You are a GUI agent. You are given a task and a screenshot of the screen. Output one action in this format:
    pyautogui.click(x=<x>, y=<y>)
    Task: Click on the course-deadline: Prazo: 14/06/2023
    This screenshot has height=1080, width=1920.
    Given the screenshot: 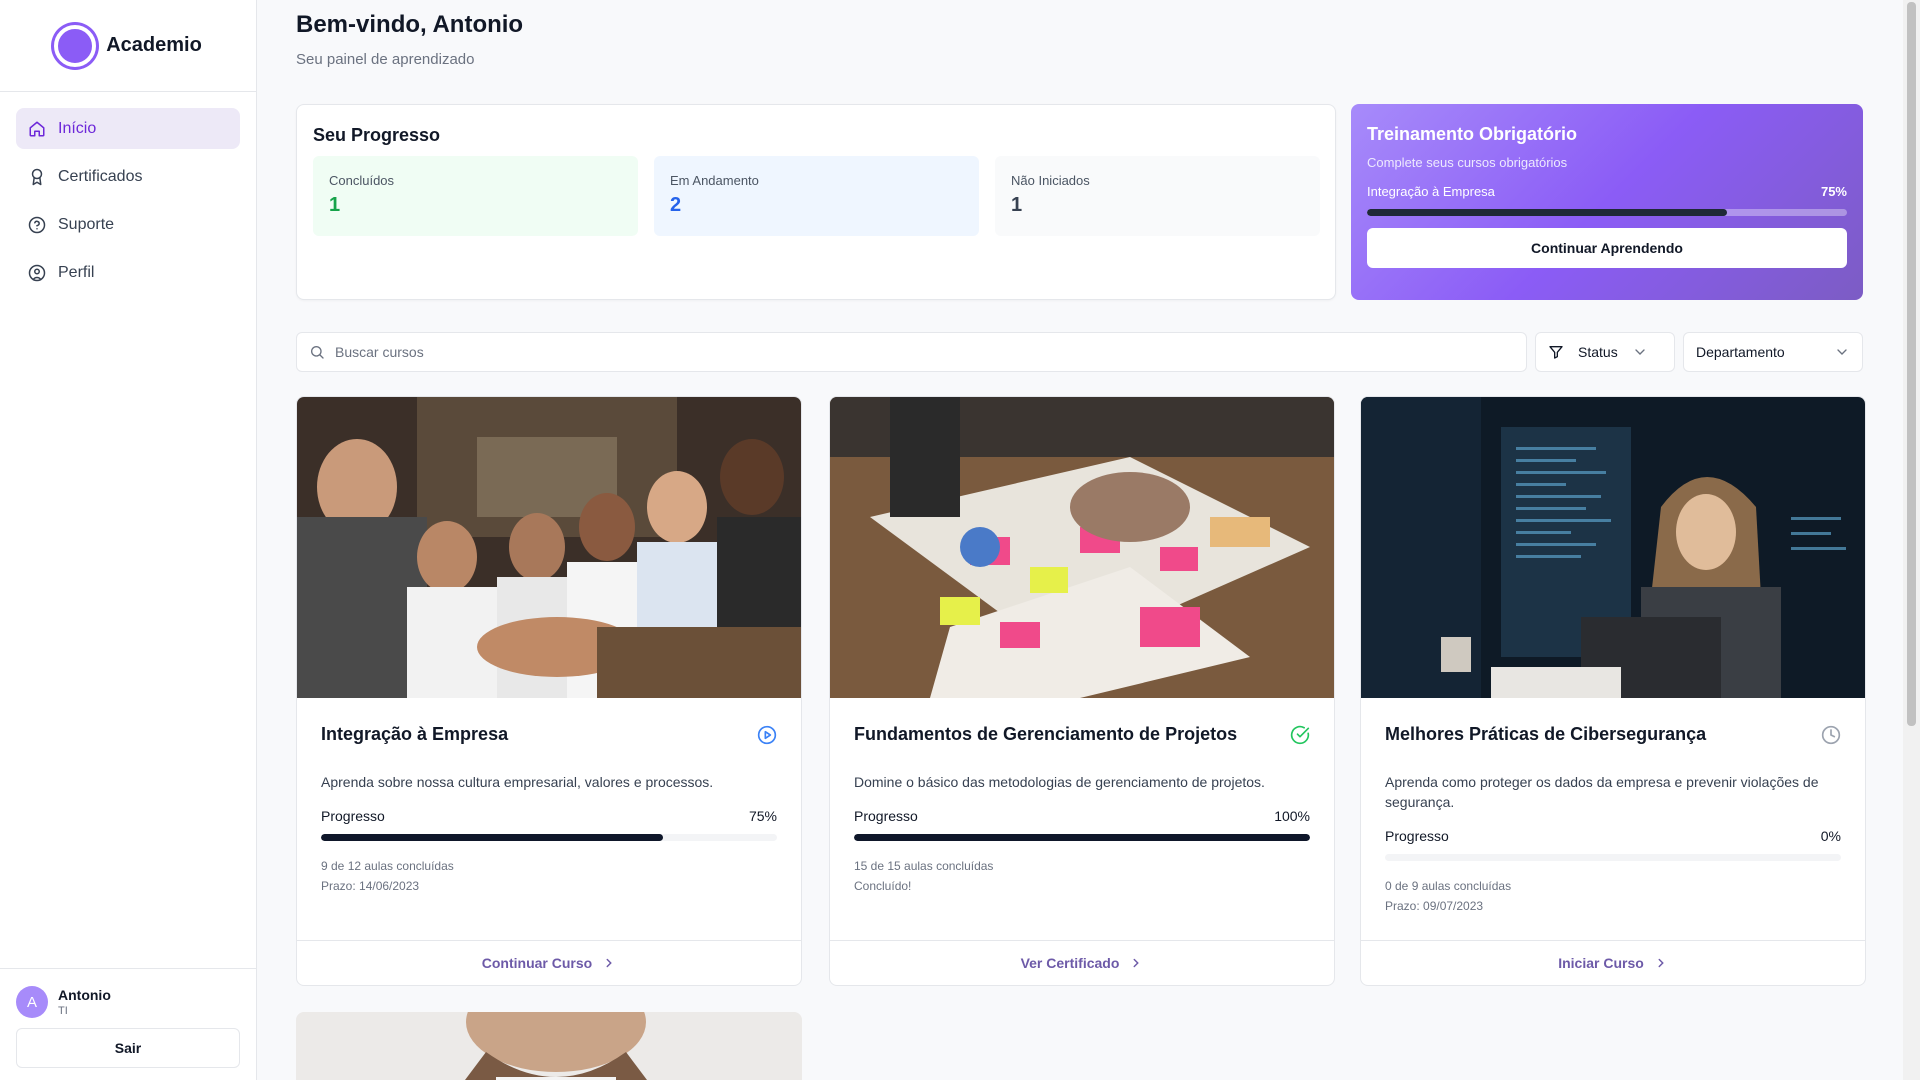 What is the action you would take?
    pyautogui.click(x=370, y=886)
    